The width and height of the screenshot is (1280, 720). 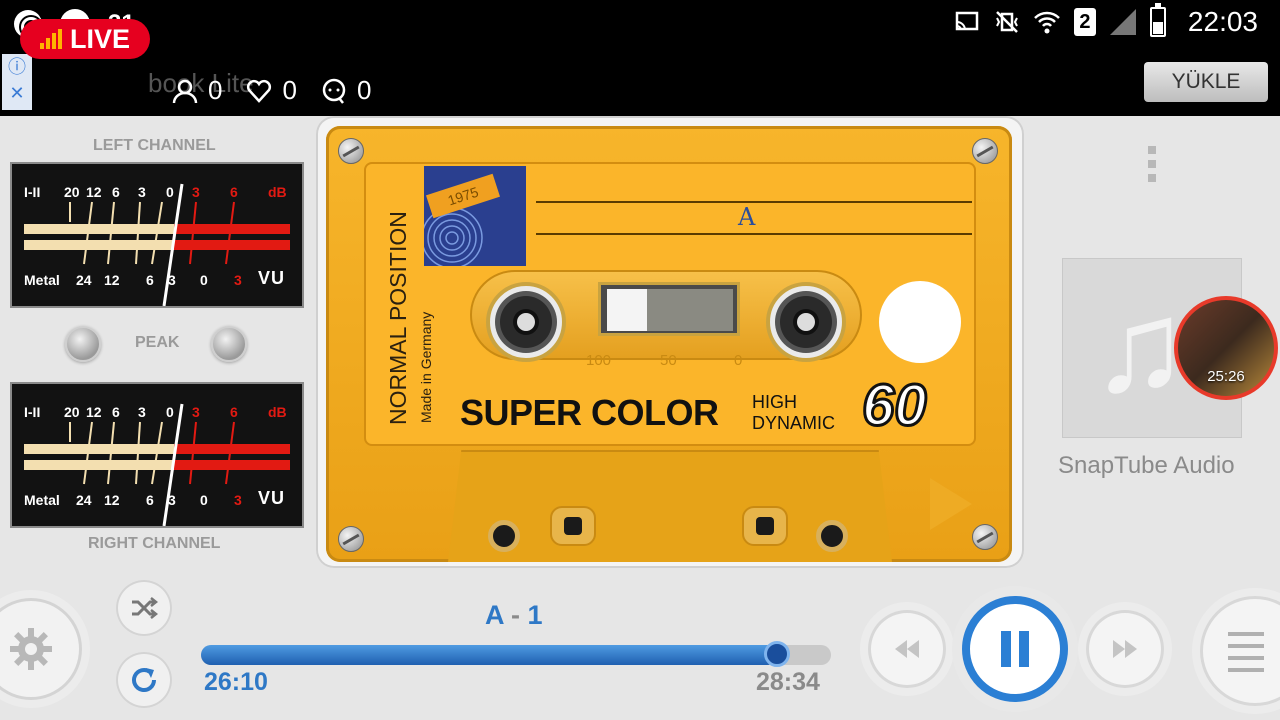 I want to click on shuffle-icon, so click(x=145, y=608).